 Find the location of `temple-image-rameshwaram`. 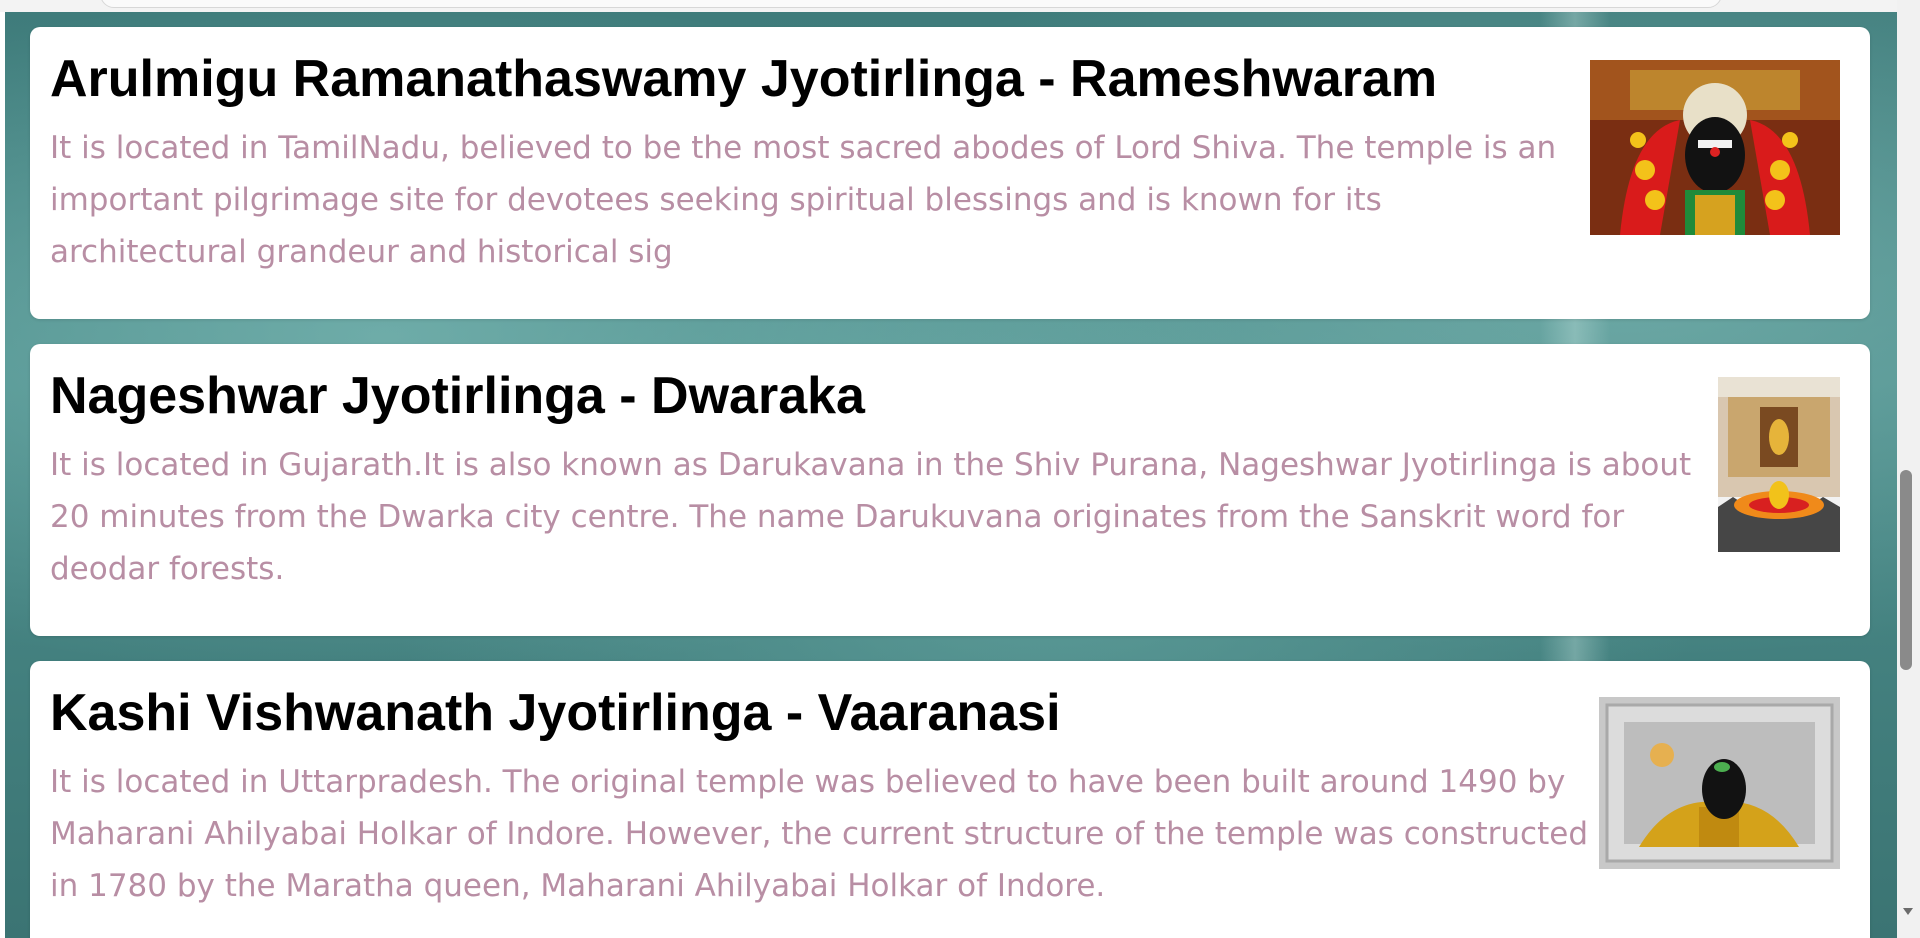

temple-image-rameshwaram is located at coordinates (1715, 147).